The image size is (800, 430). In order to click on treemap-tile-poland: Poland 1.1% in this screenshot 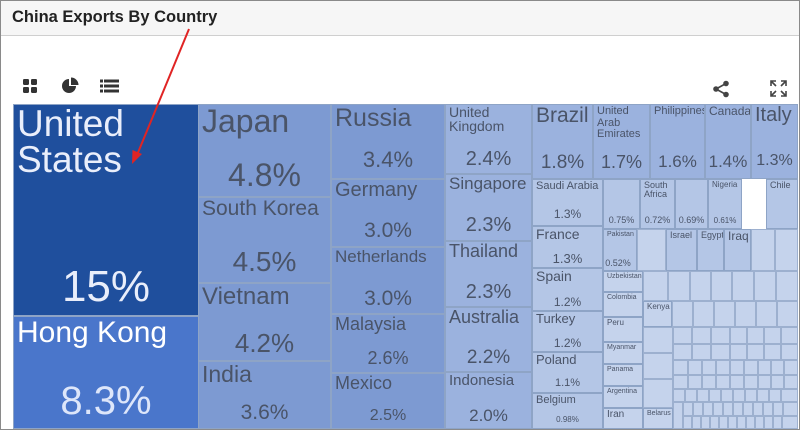, I will do `click(567, 372)`.